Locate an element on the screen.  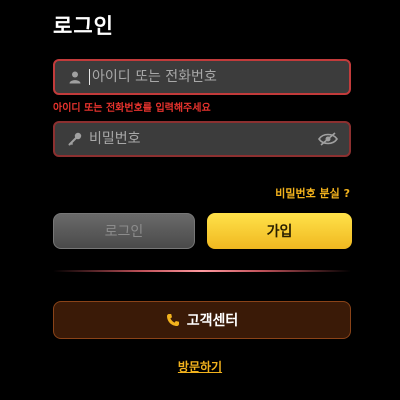
password-input is located at coordinates (203, 139).